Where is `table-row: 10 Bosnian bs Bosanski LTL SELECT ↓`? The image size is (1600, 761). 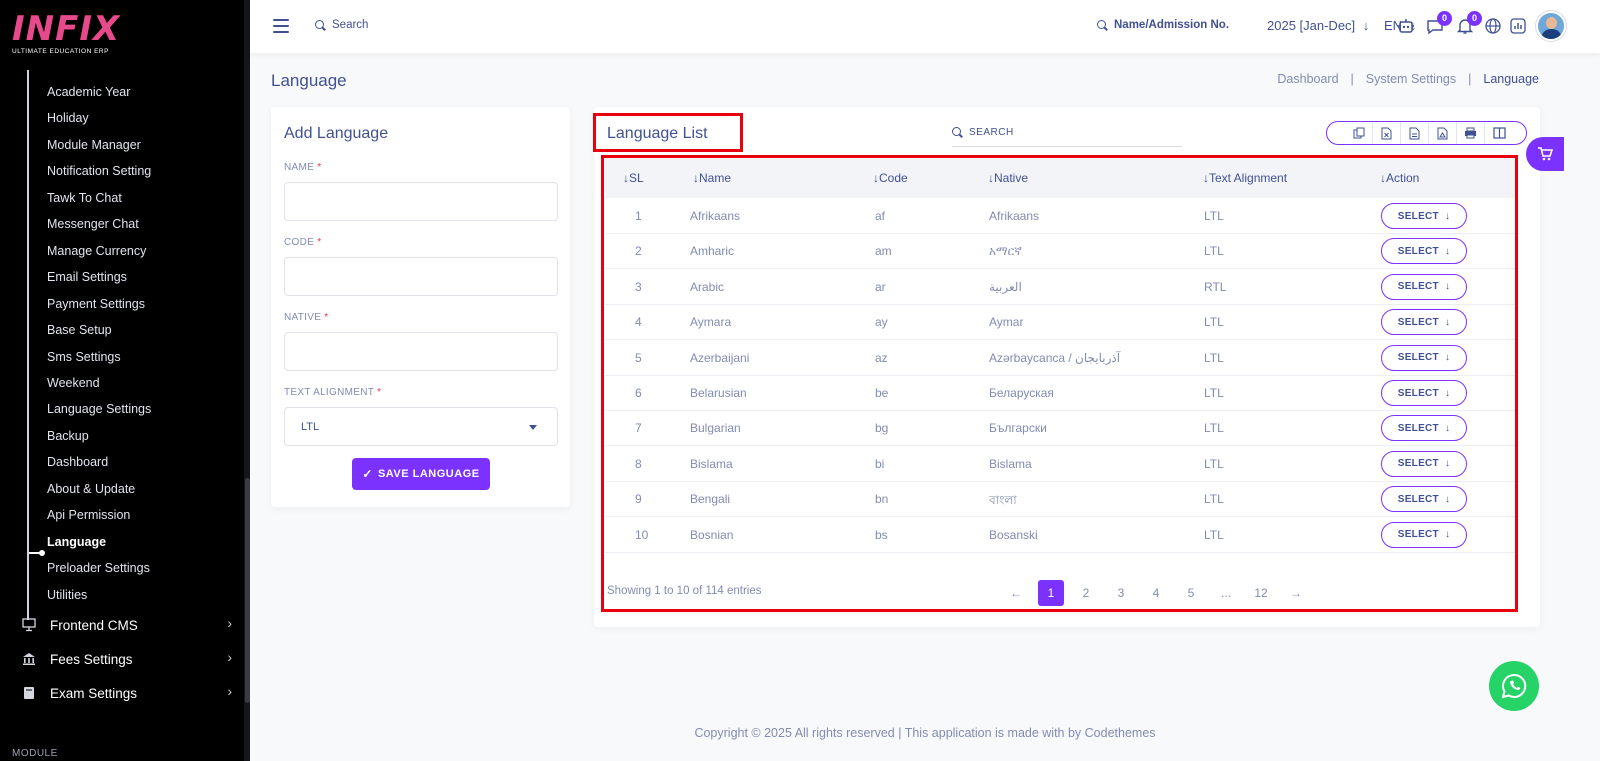
table-row: 10 Bosnian bs Bosanski LTL SELECT ↓ is located at coordinates (1060, 535).